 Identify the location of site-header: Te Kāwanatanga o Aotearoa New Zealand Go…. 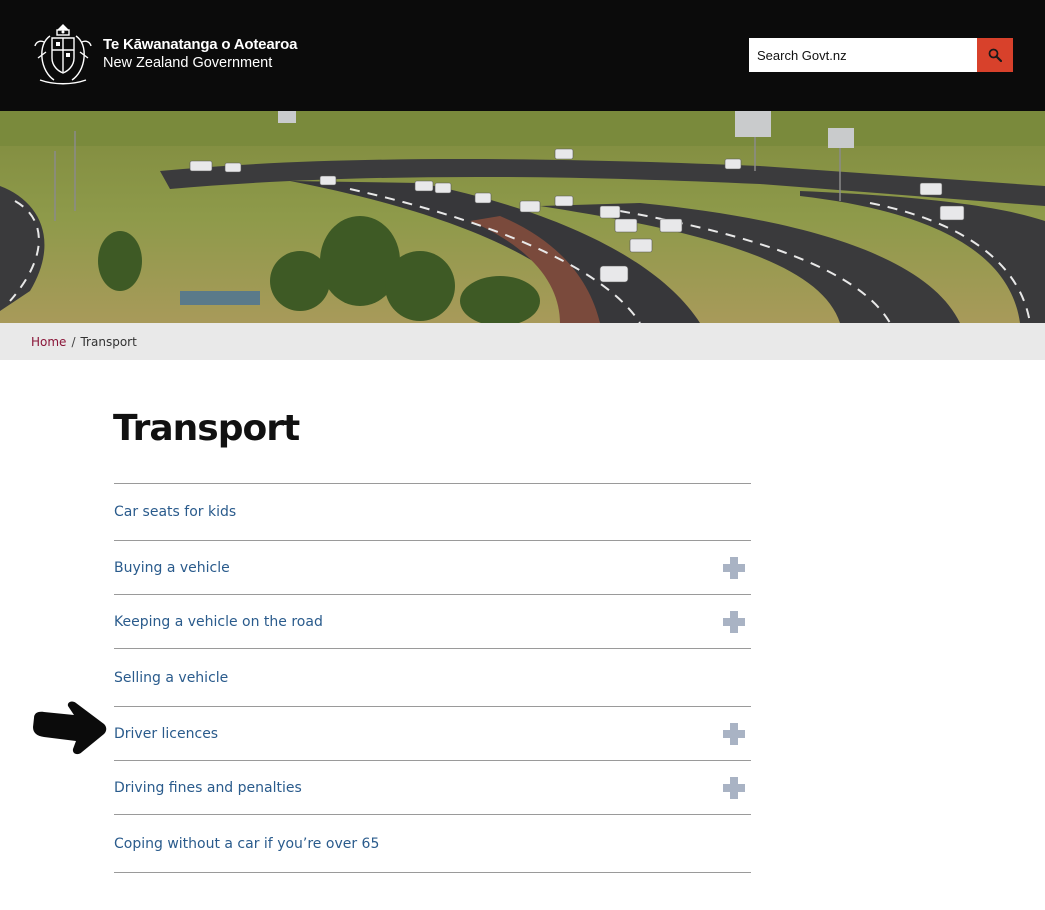
(522, 55).